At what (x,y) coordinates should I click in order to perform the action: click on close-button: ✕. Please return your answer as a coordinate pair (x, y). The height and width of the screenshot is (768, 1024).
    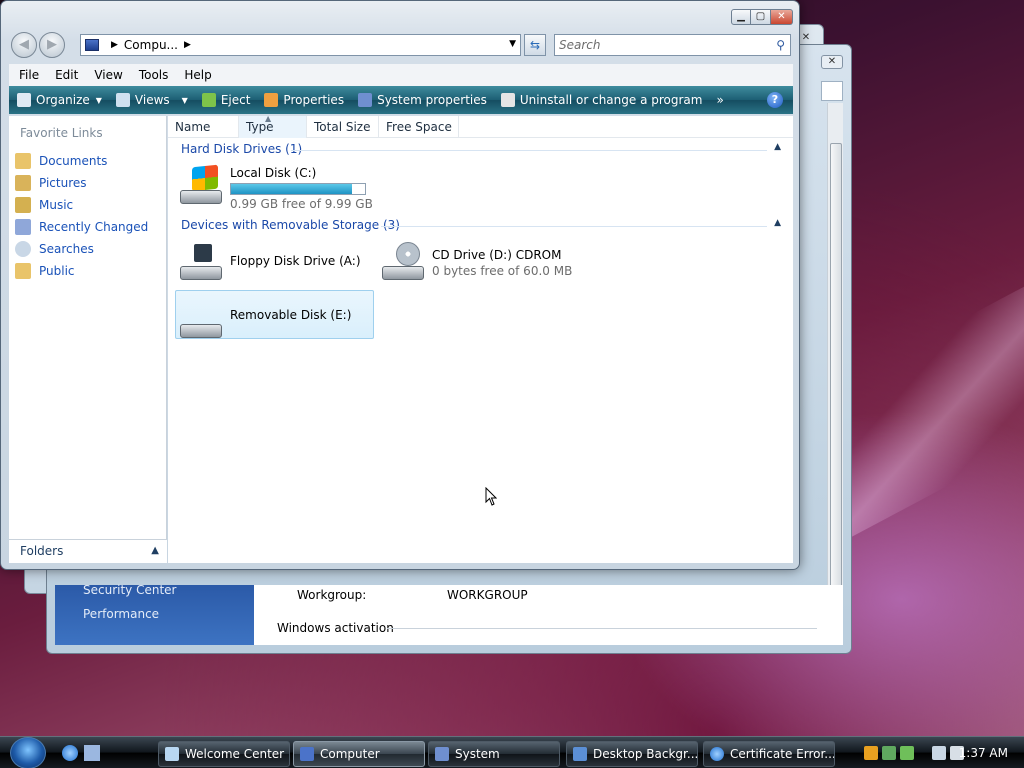
    Looking at the image, I should click on (782, 17).